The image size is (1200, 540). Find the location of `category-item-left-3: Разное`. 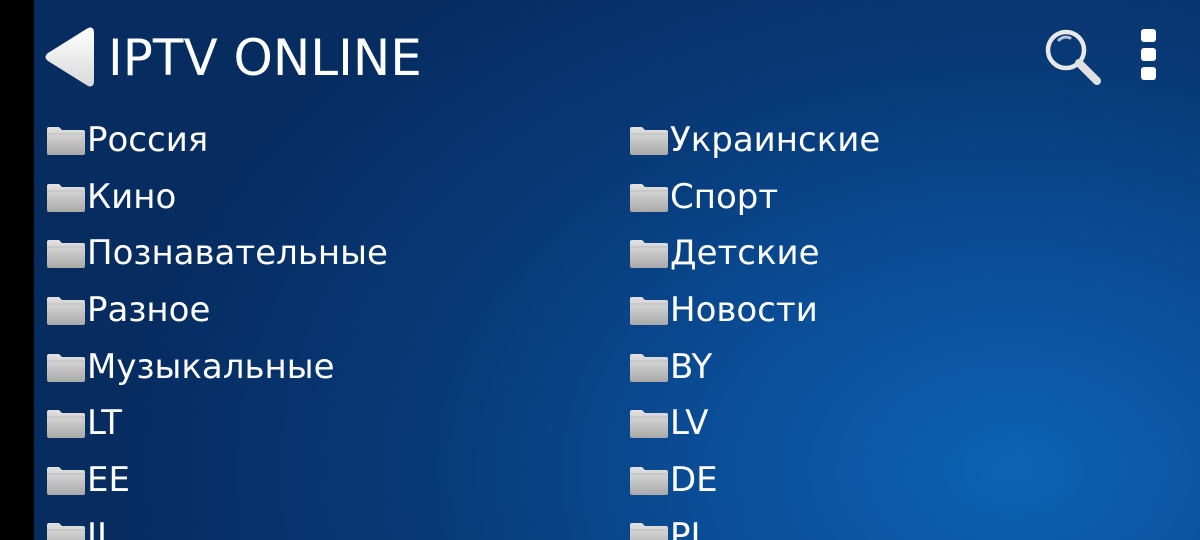

category-item-left-3: Разное is located at coordinates (217, 310).